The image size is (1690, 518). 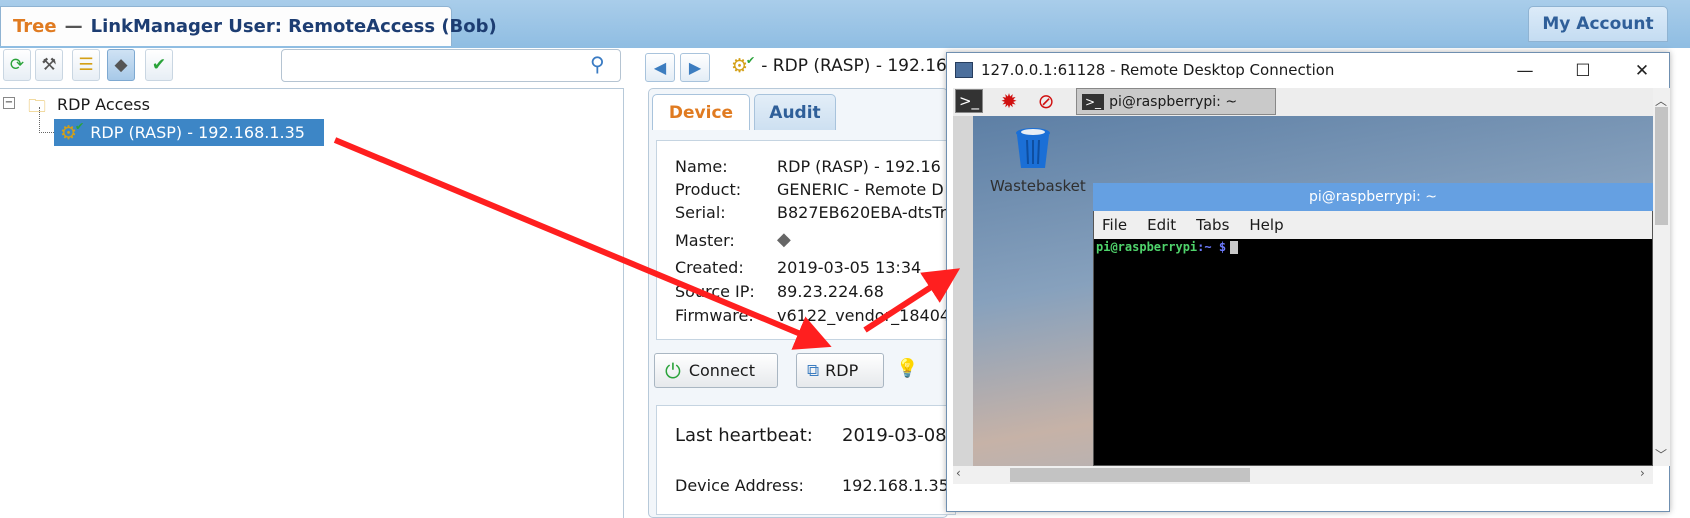 I want to click on rdp-button: ⧉ RDP, so click(x=840, y=370).